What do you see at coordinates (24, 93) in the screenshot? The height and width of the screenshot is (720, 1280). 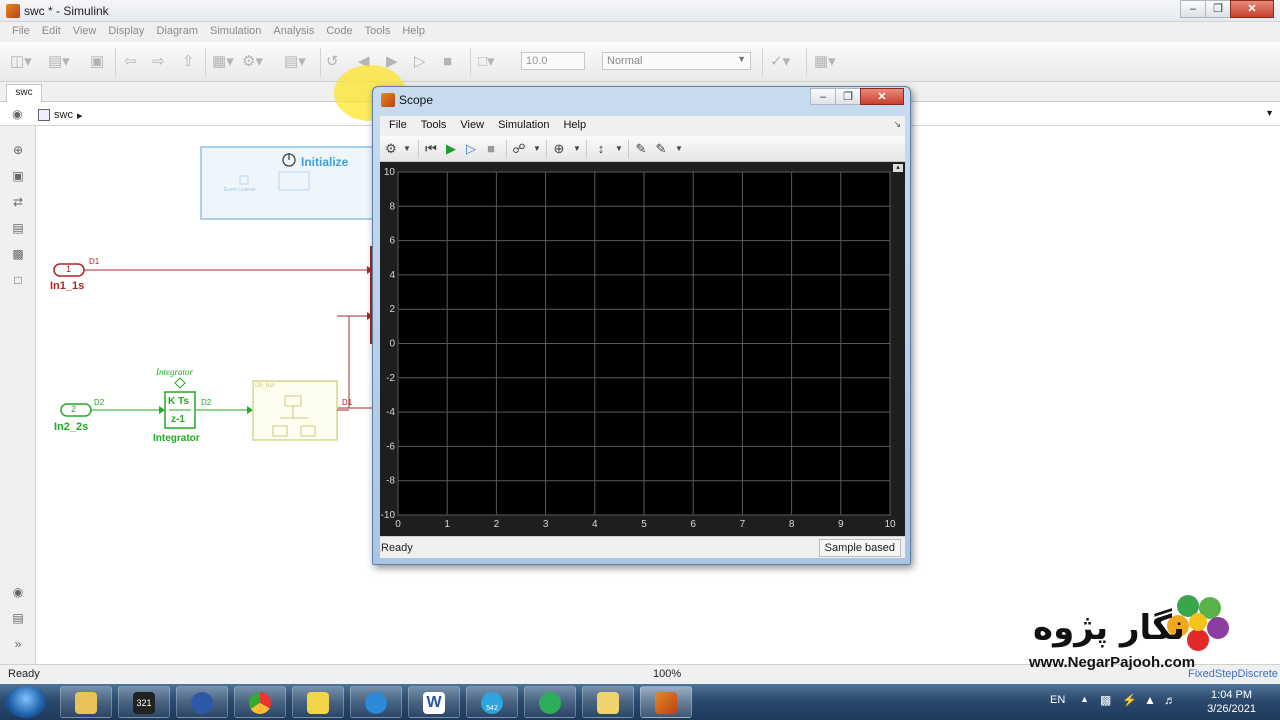 I see `tab-swc: swc` at bounding box center [24, 93].